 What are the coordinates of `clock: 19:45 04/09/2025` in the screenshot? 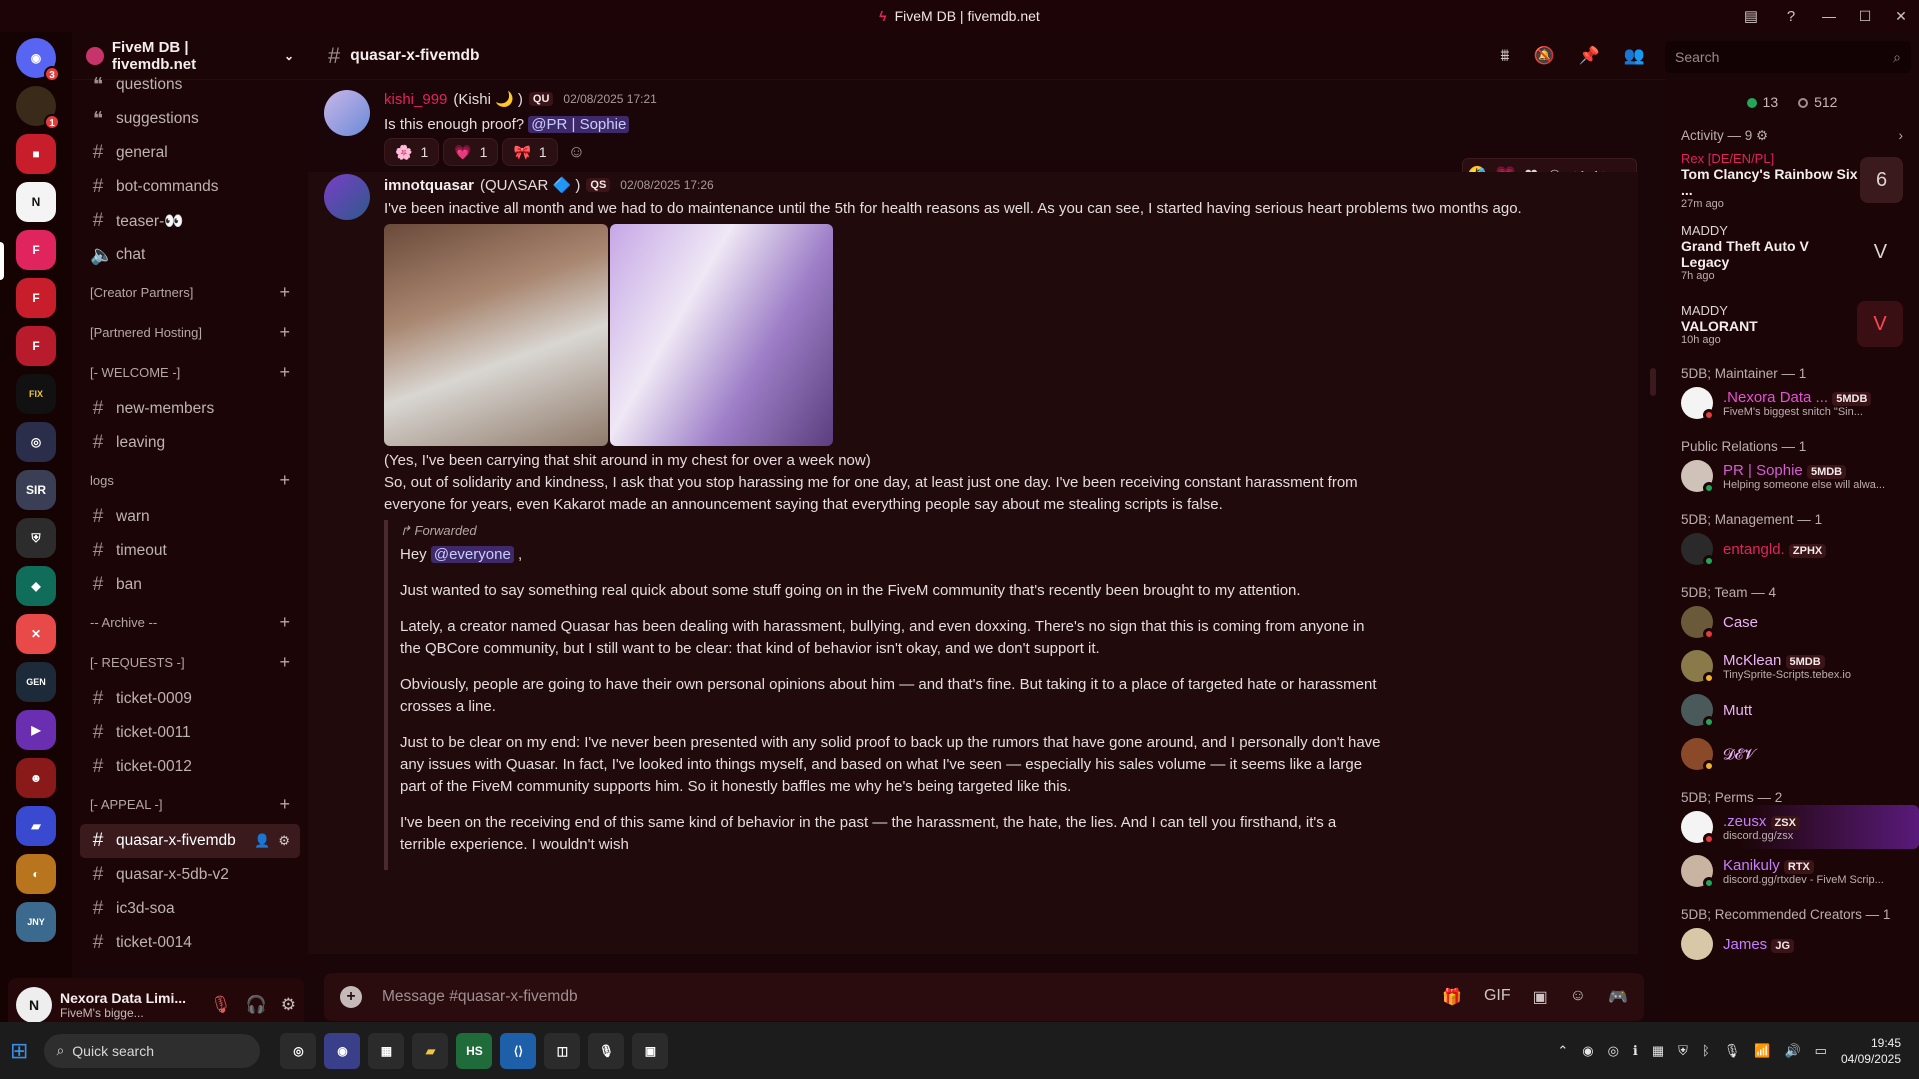 It's located at (1871, 1051).